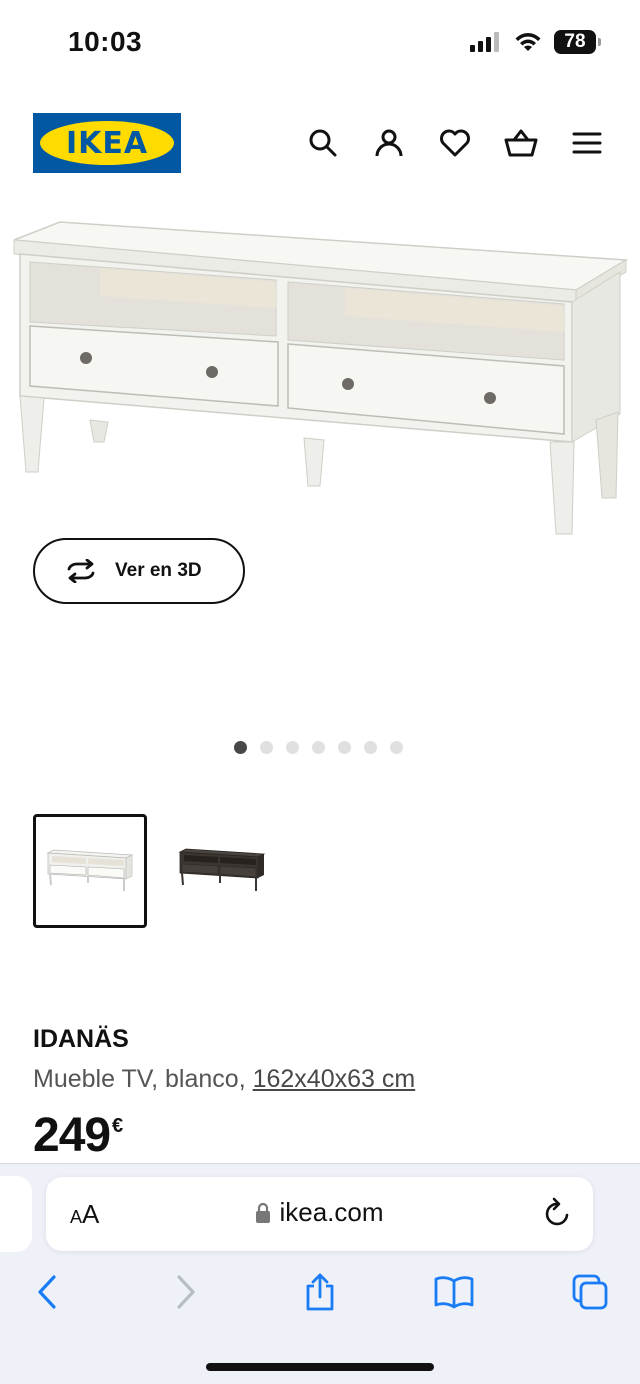 Image resolution: width=640 pixels, height=1384 pixels. I want to click on lock-icon, so click(263, 1212).